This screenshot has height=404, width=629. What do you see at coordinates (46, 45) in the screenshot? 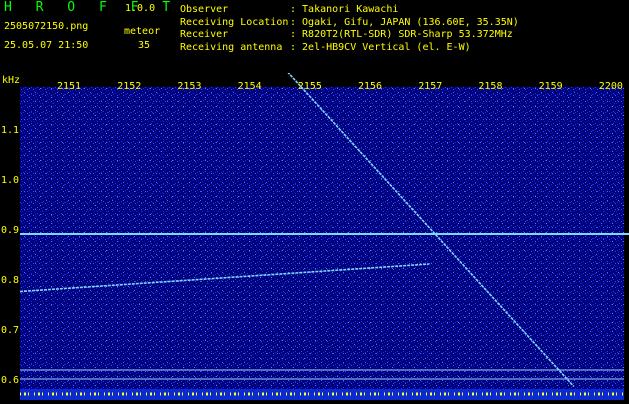
I see `timestamp: 25.05.07 21:50` at bounding box center [46, 45].